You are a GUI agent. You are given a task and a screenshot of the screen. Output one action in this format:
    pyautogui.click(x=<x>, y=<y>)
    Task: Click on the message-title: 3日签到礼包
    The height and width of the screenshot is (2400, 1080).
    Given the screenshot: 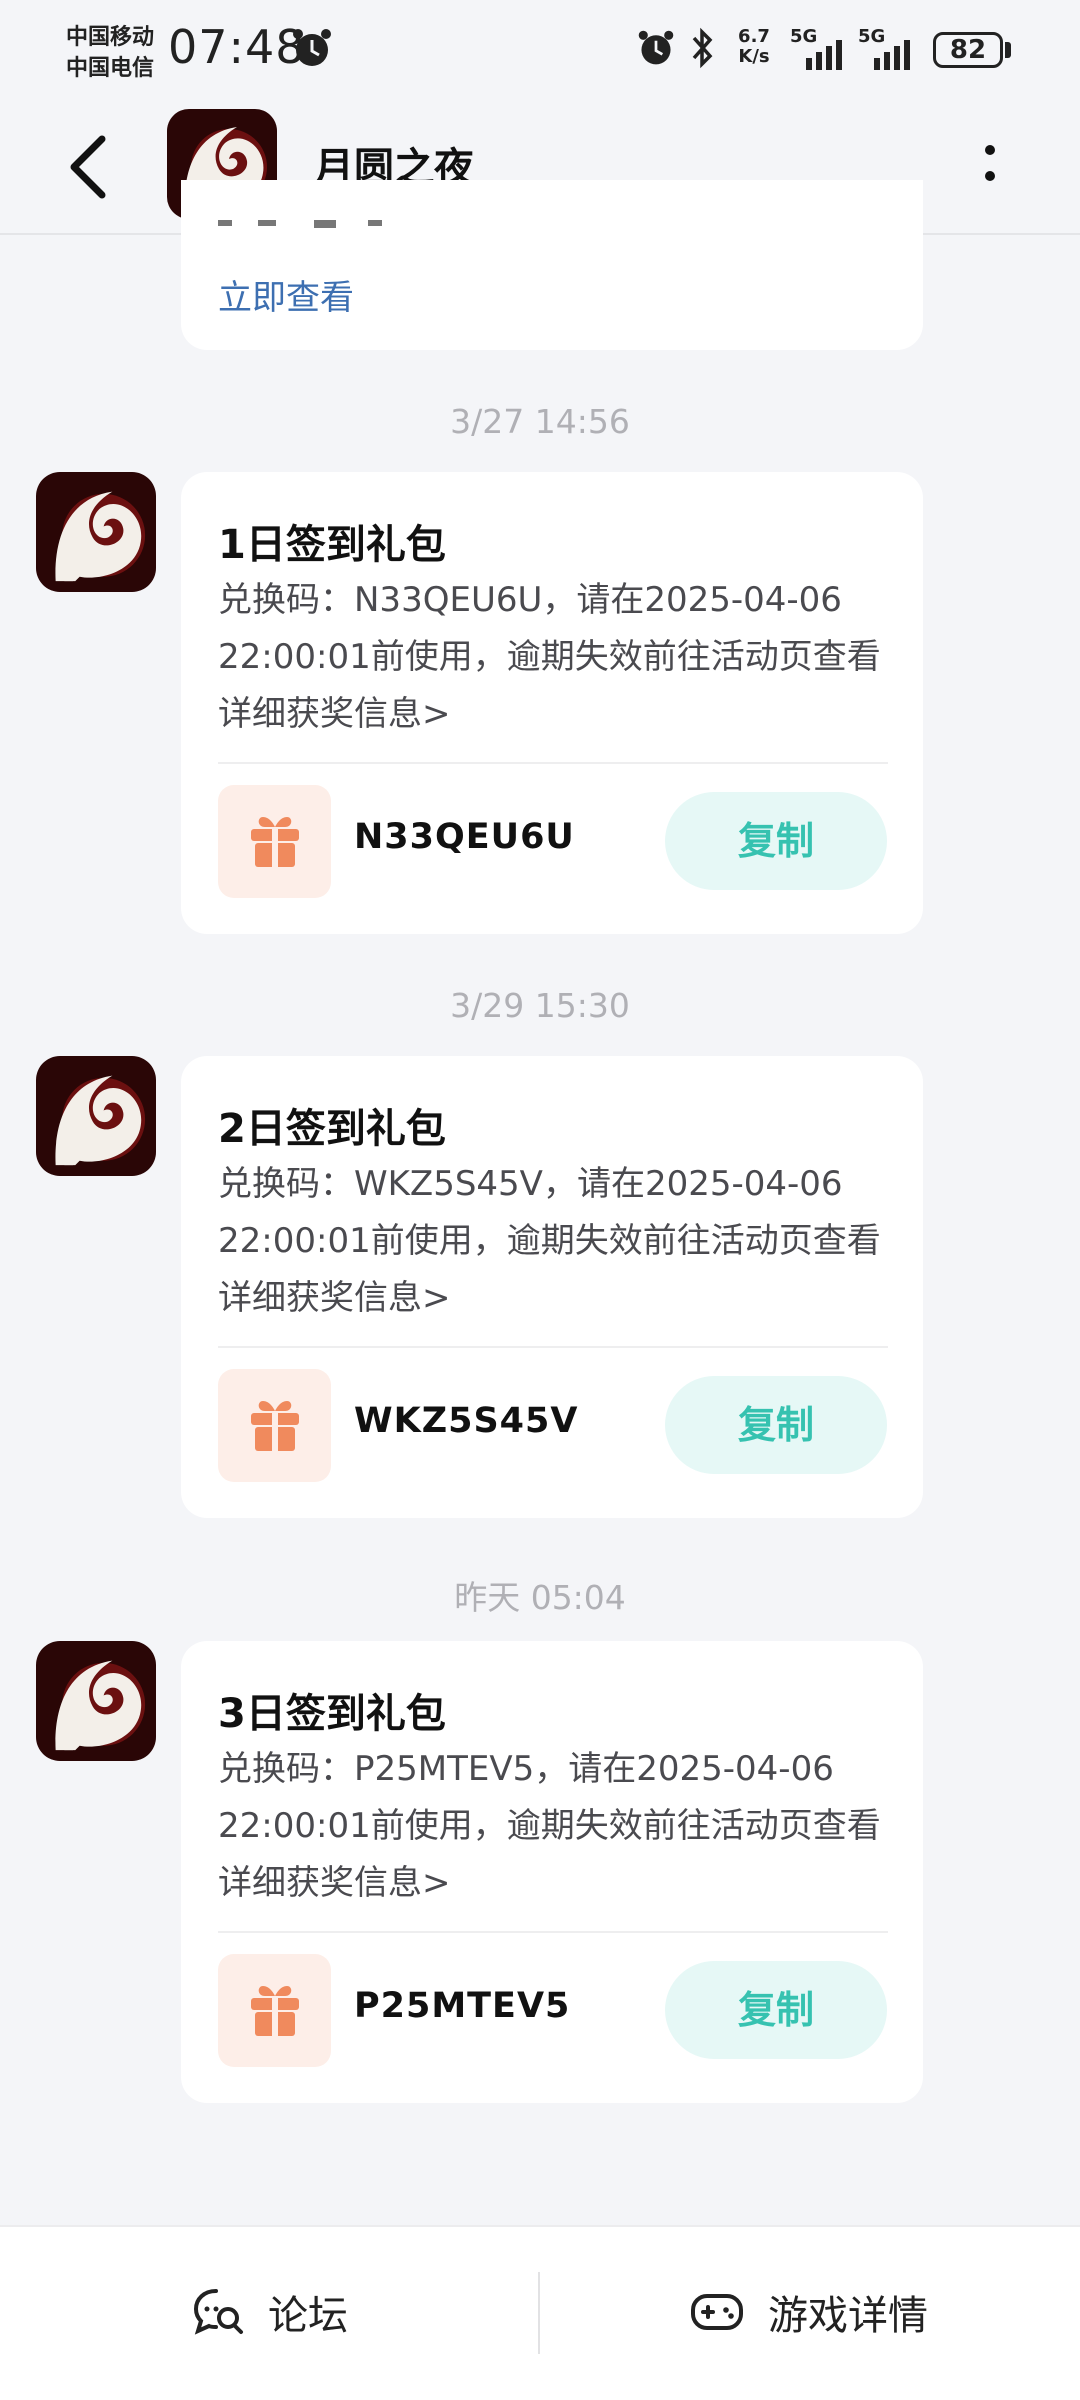 What is the action you would take?
    pyautogui.click(x=332, y=1714)
    